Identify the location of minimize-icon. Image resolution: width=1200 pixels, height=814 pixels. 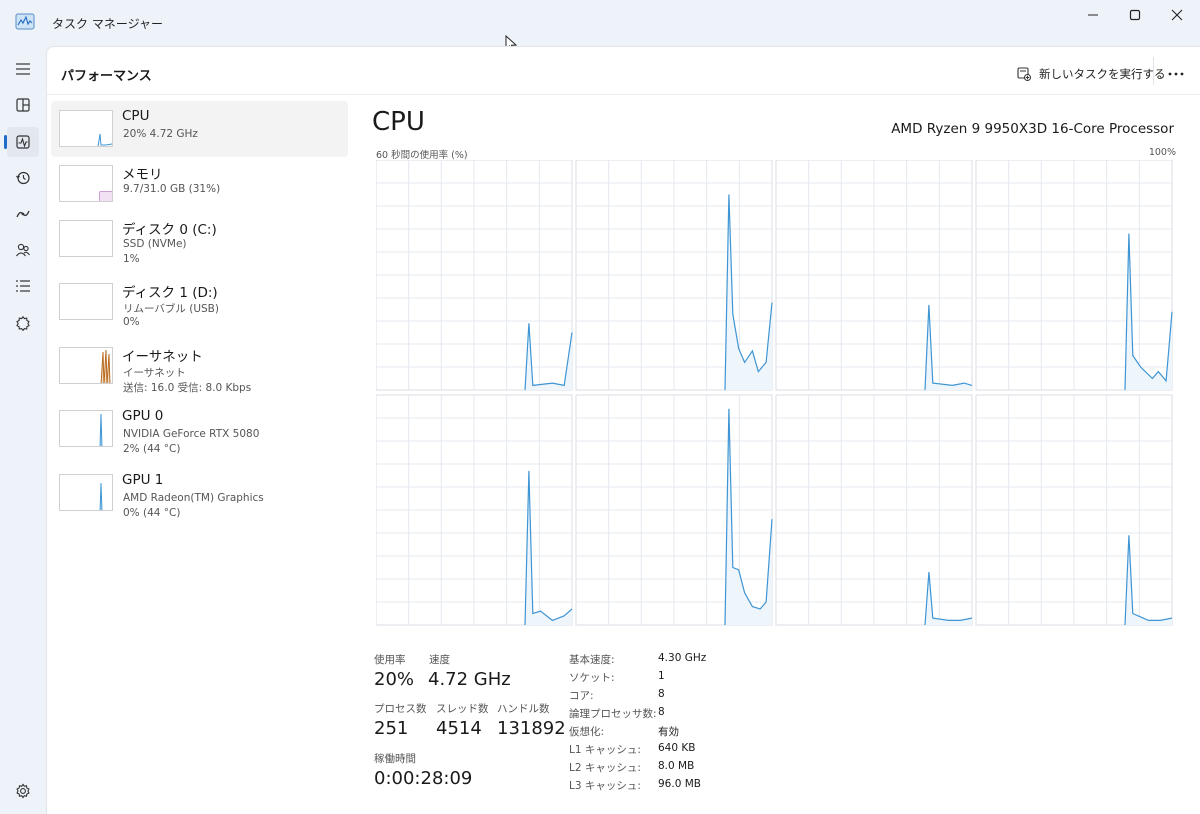
(1093, 15).